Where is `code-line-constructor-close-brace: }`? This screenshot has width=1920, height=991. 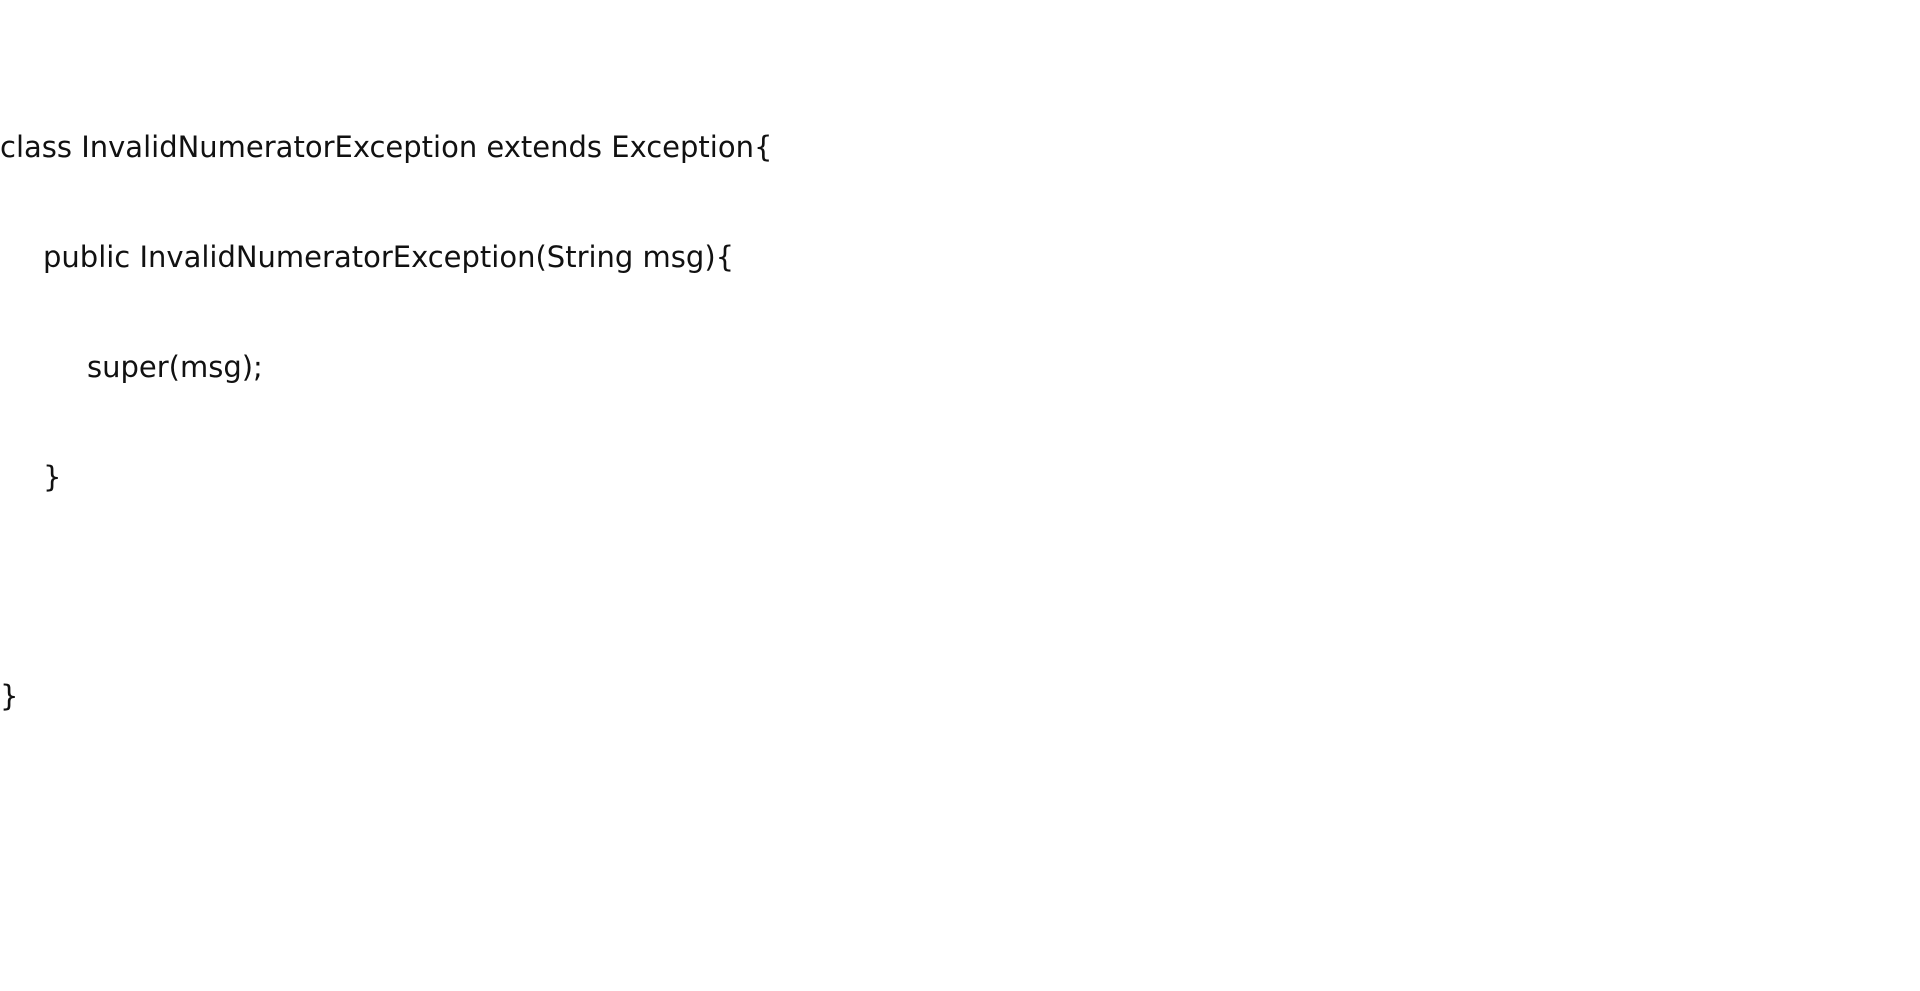
code-line-constructor-close-brace: } is located at coordinates (52, 476).